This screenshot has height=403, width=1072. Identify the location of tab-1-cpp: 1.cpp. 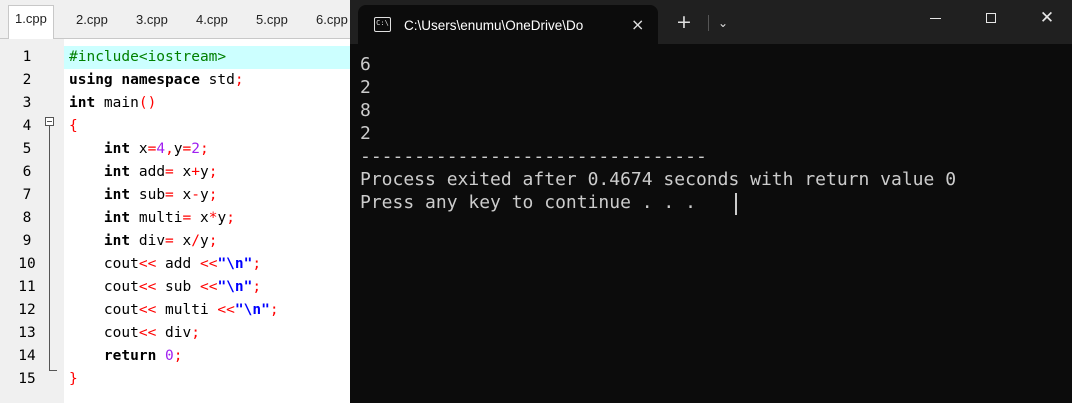
(31, 22).